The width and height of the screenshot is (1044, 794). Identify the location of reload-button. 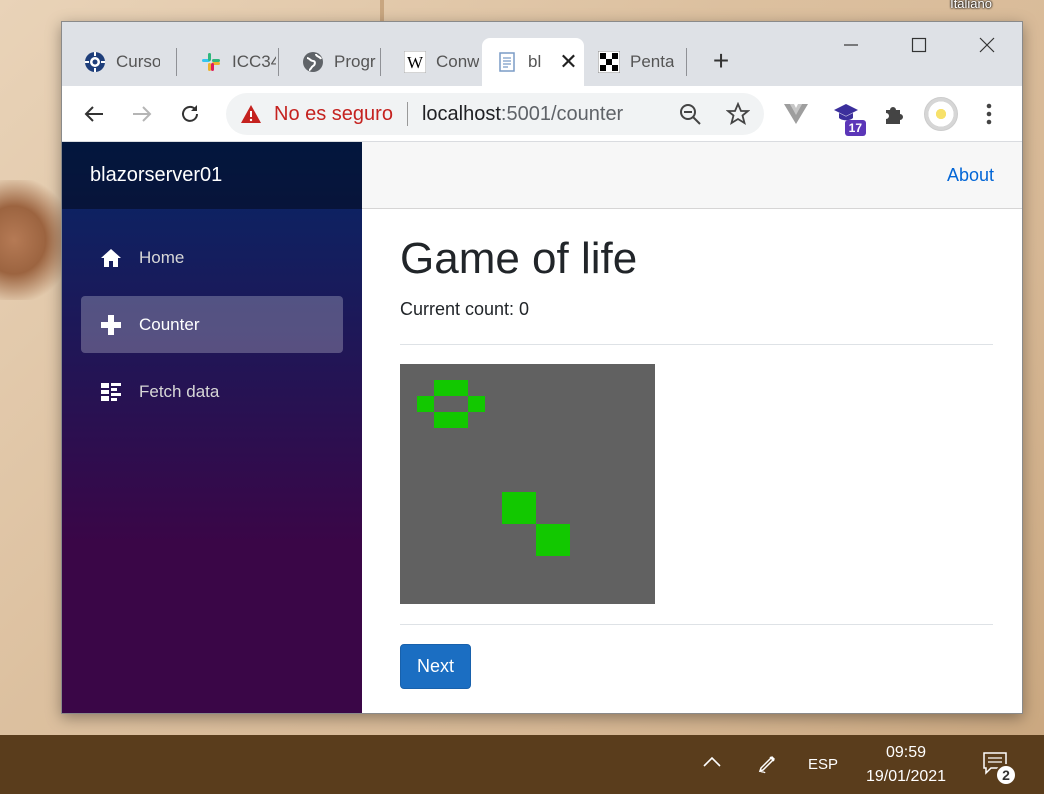
(190, 114).